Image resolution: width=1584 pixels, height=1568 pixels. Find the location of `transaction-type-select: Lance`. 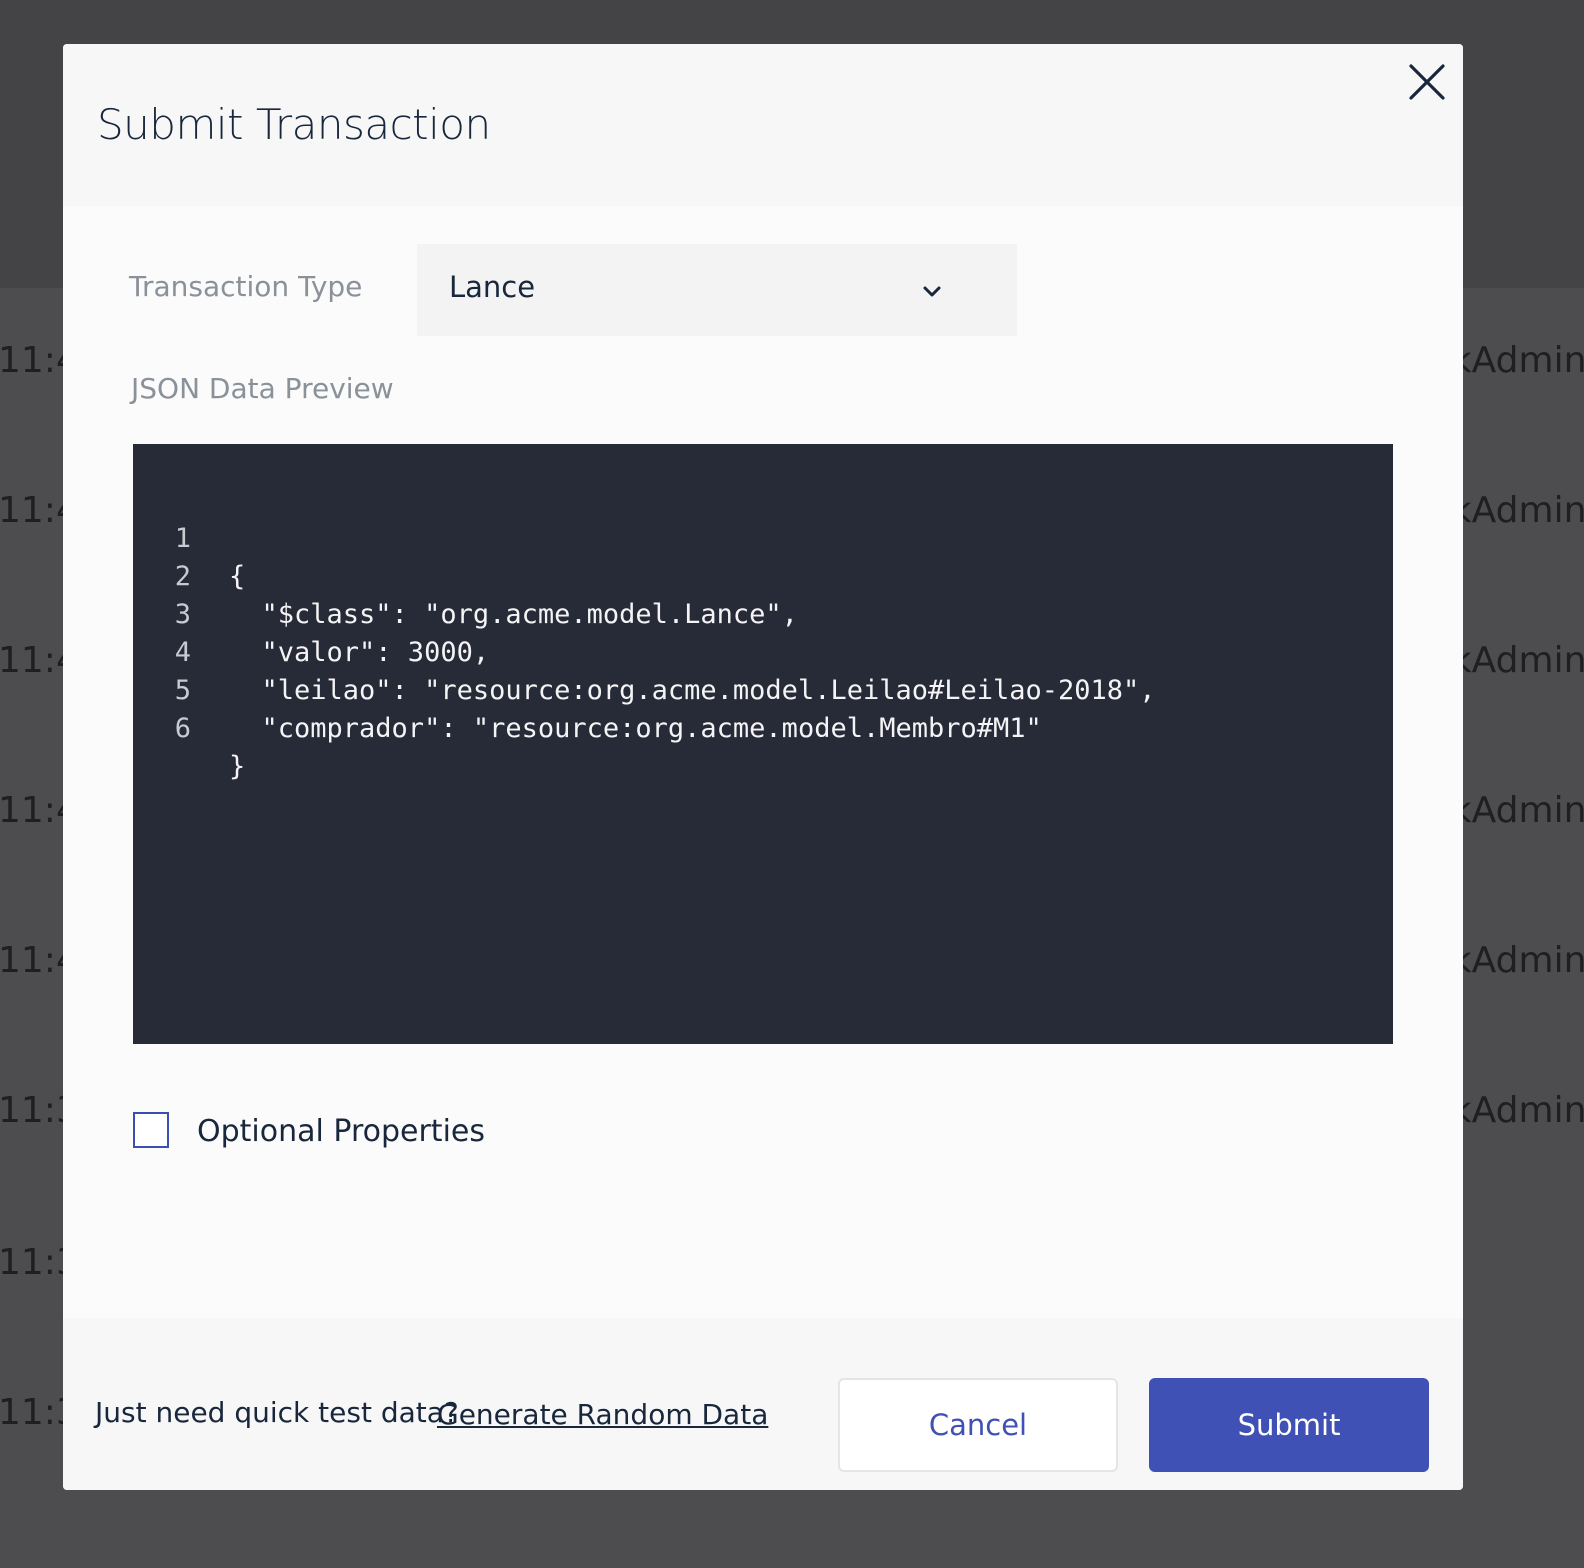

transaction-type-select: Lance is located at coordinates (717, 290).